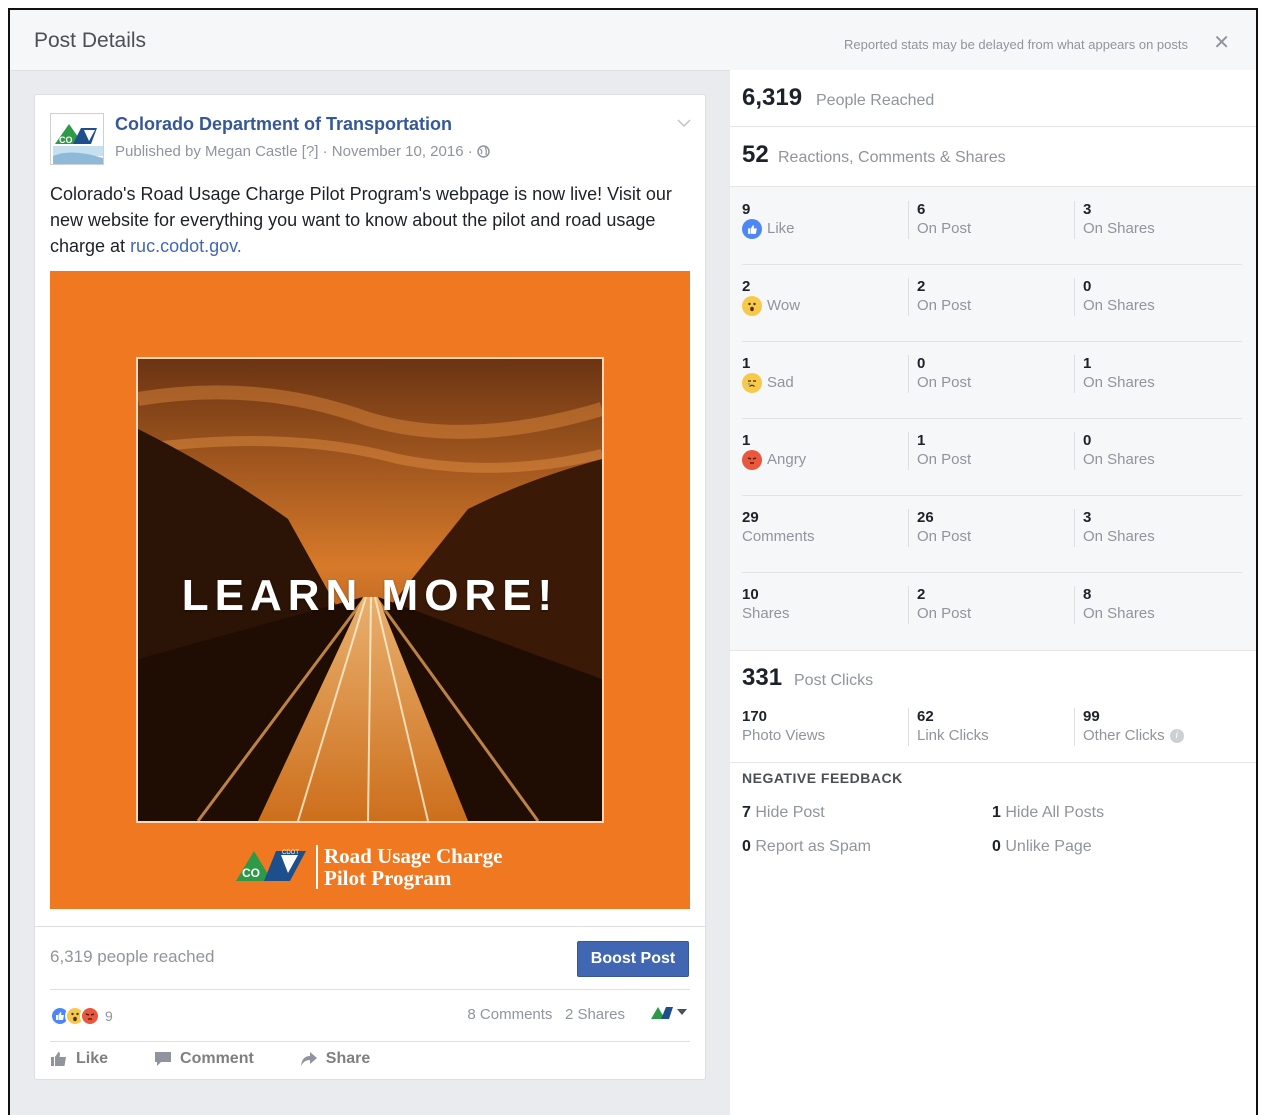 The height and width of the screenshot is (1115, 1263). I want to click on wow-label: Wow, so click(784, 305).